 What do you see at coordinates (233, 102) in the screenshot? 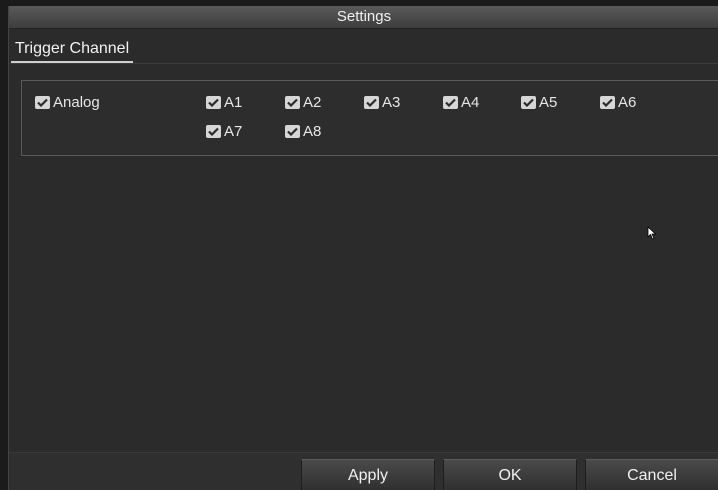
I see `channel-label: A1` at bounding box center [233, 102].